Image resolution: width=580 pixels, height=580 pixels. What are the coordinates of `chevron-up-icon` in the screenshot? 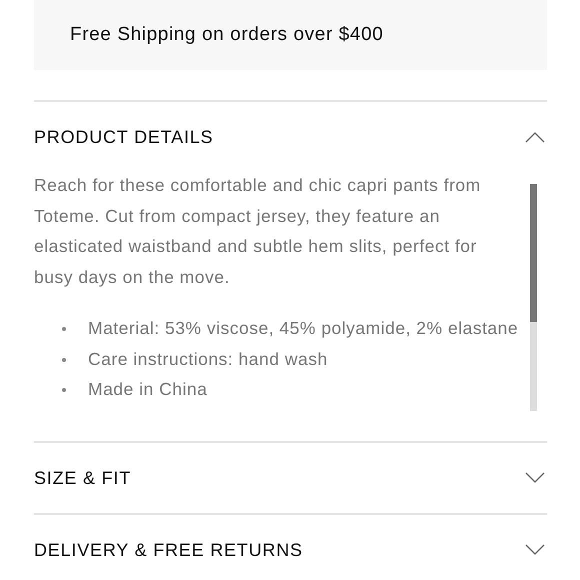 It's located at (535, 137).